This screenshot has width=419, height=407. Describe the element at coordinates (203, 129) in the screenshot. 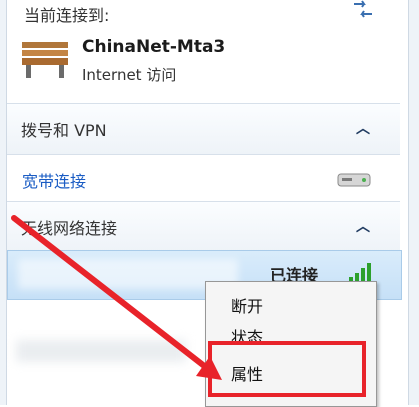

I see `dialup-vpn-section: 拨号和 VPN ︿` at that location.